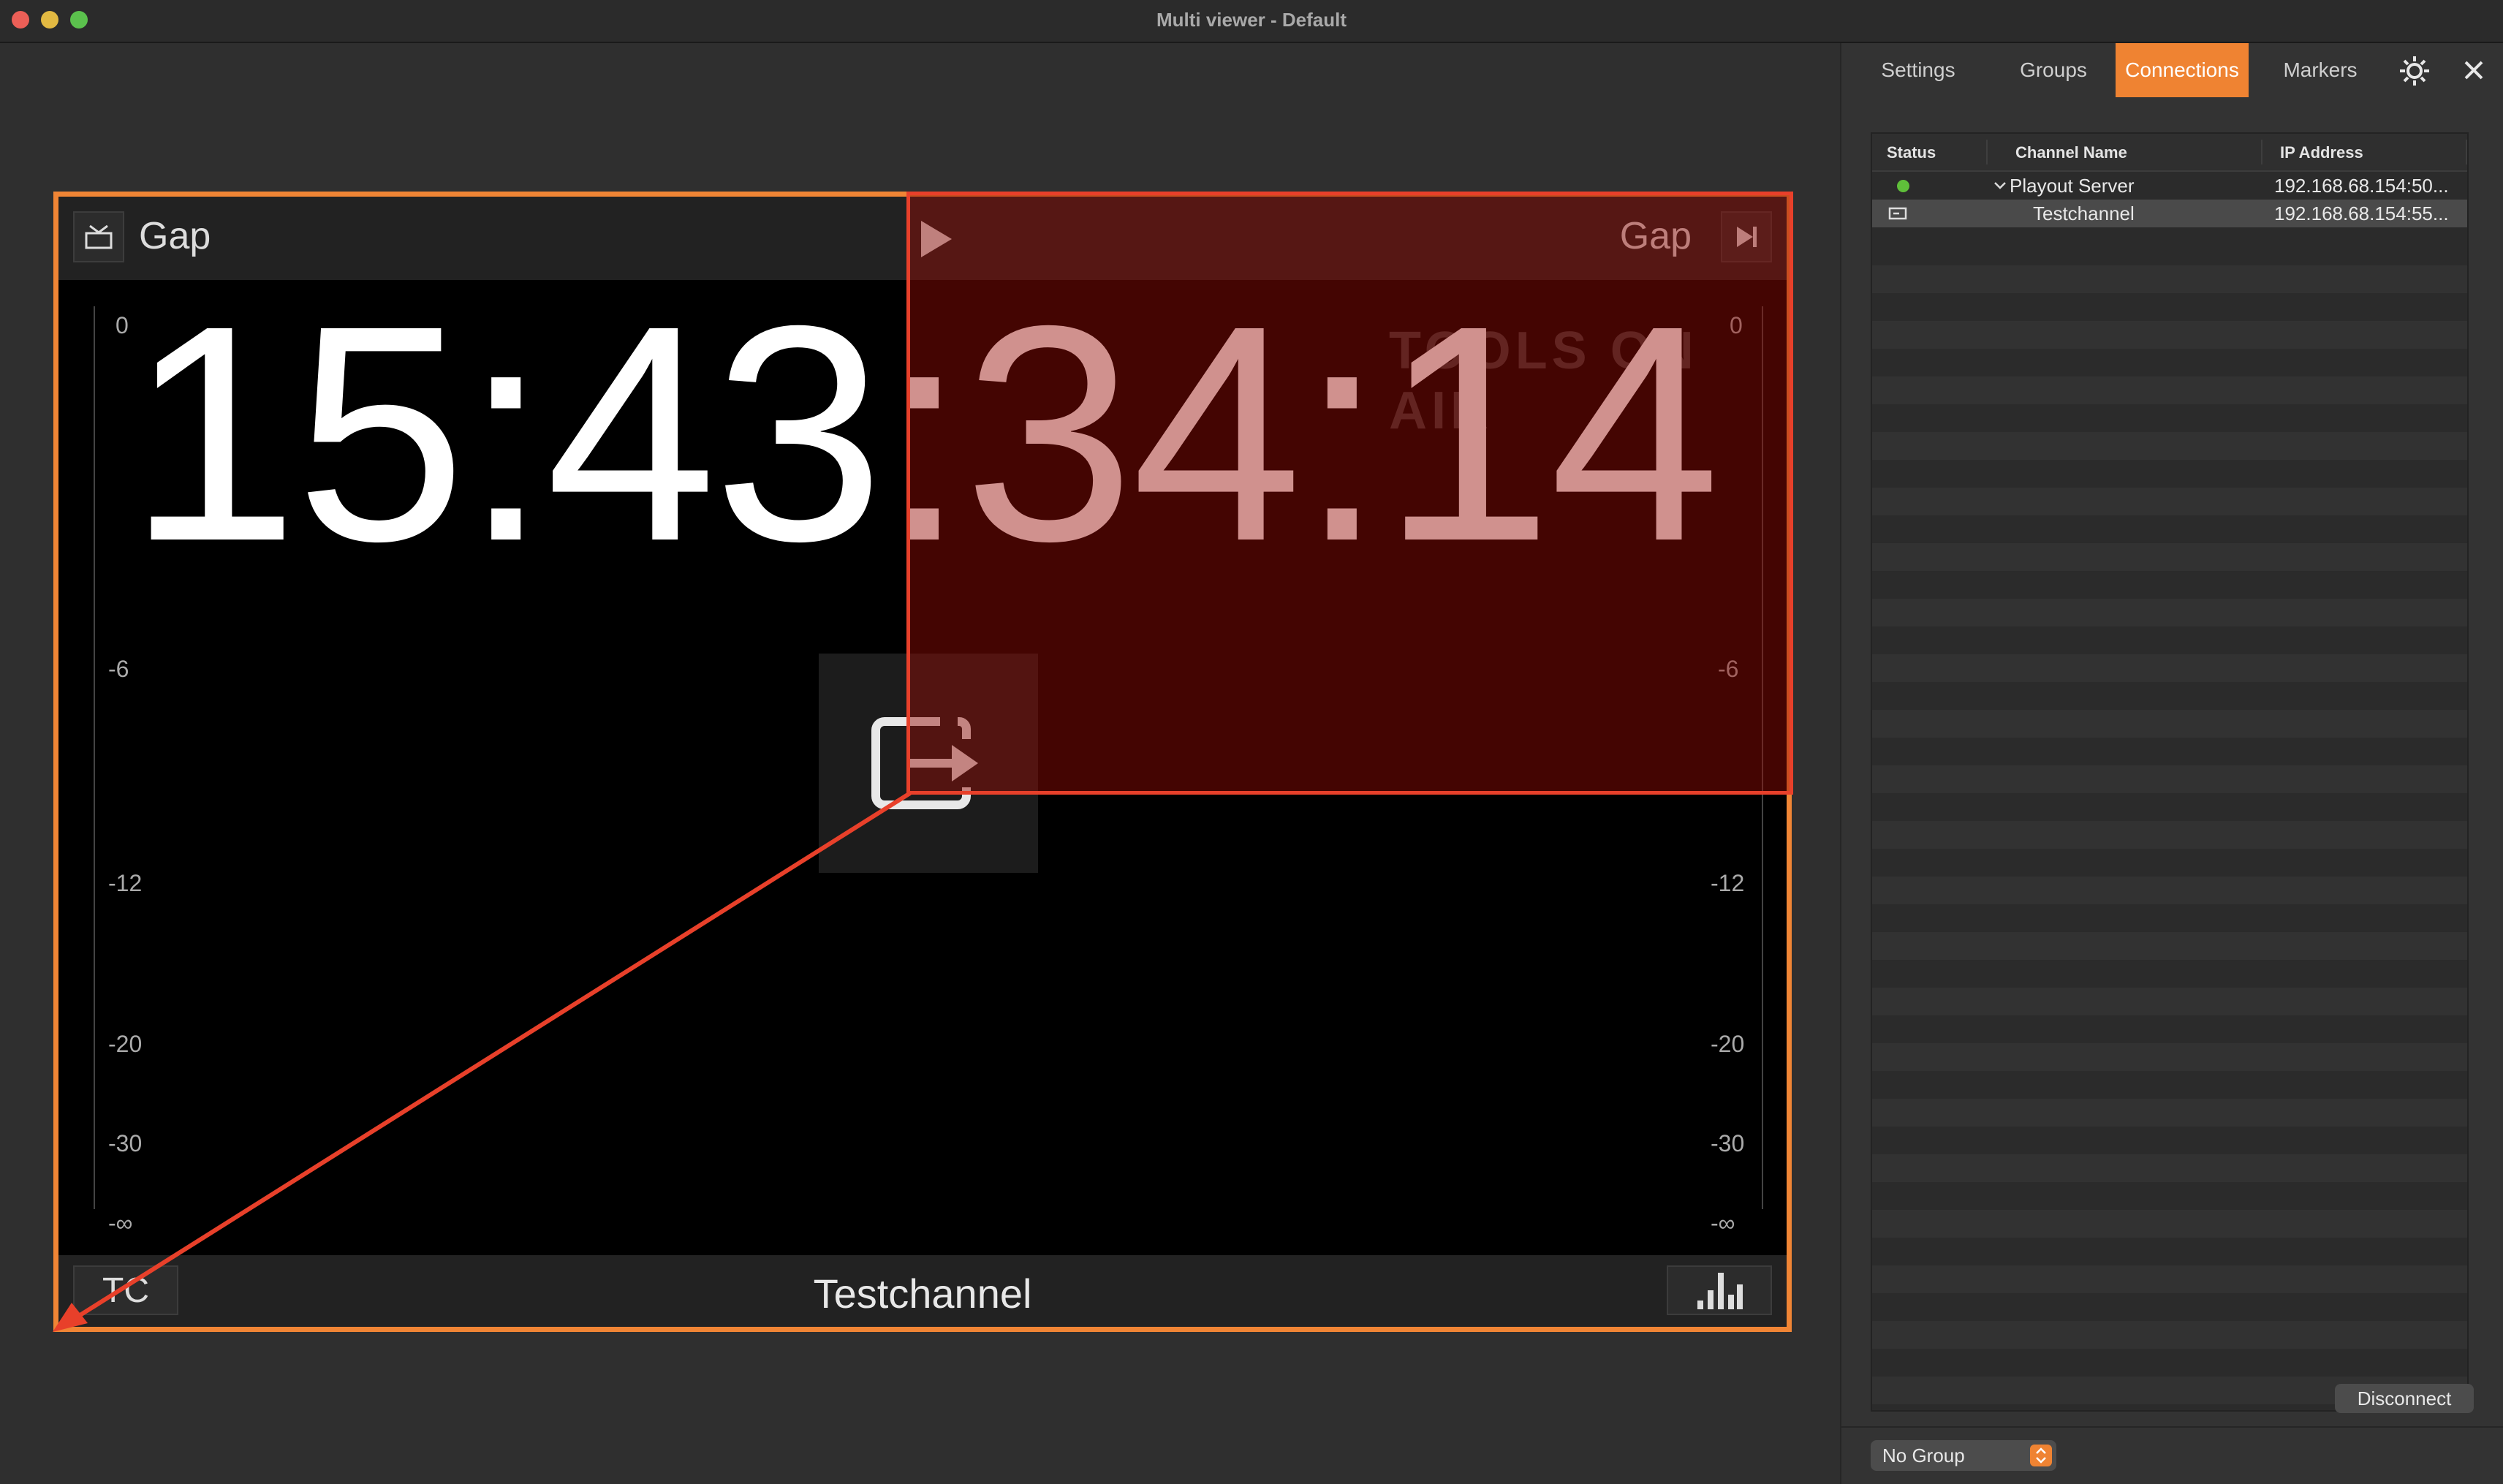 The width and height of the screenshot is (2503, 1484). I want to click on close-icon, so click(2474, 70).